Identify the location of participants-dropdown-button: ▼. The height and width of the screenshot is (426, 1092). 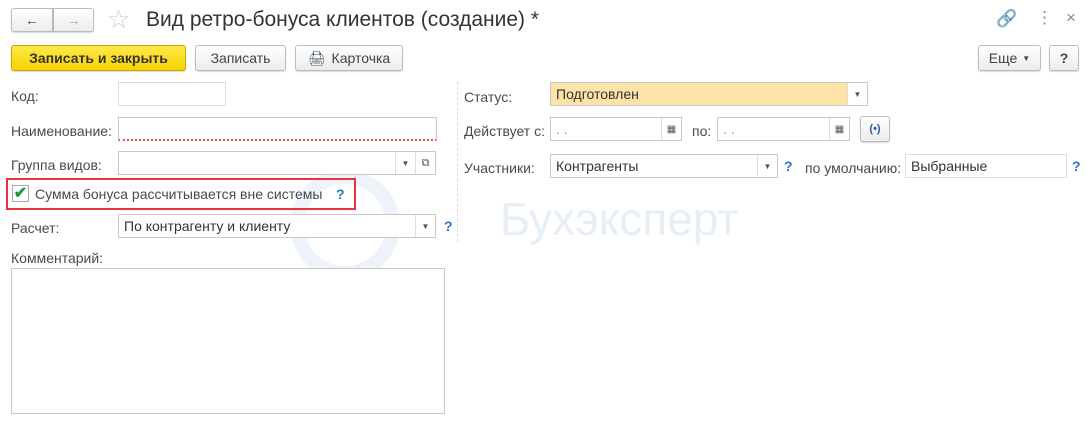
(767, 166).